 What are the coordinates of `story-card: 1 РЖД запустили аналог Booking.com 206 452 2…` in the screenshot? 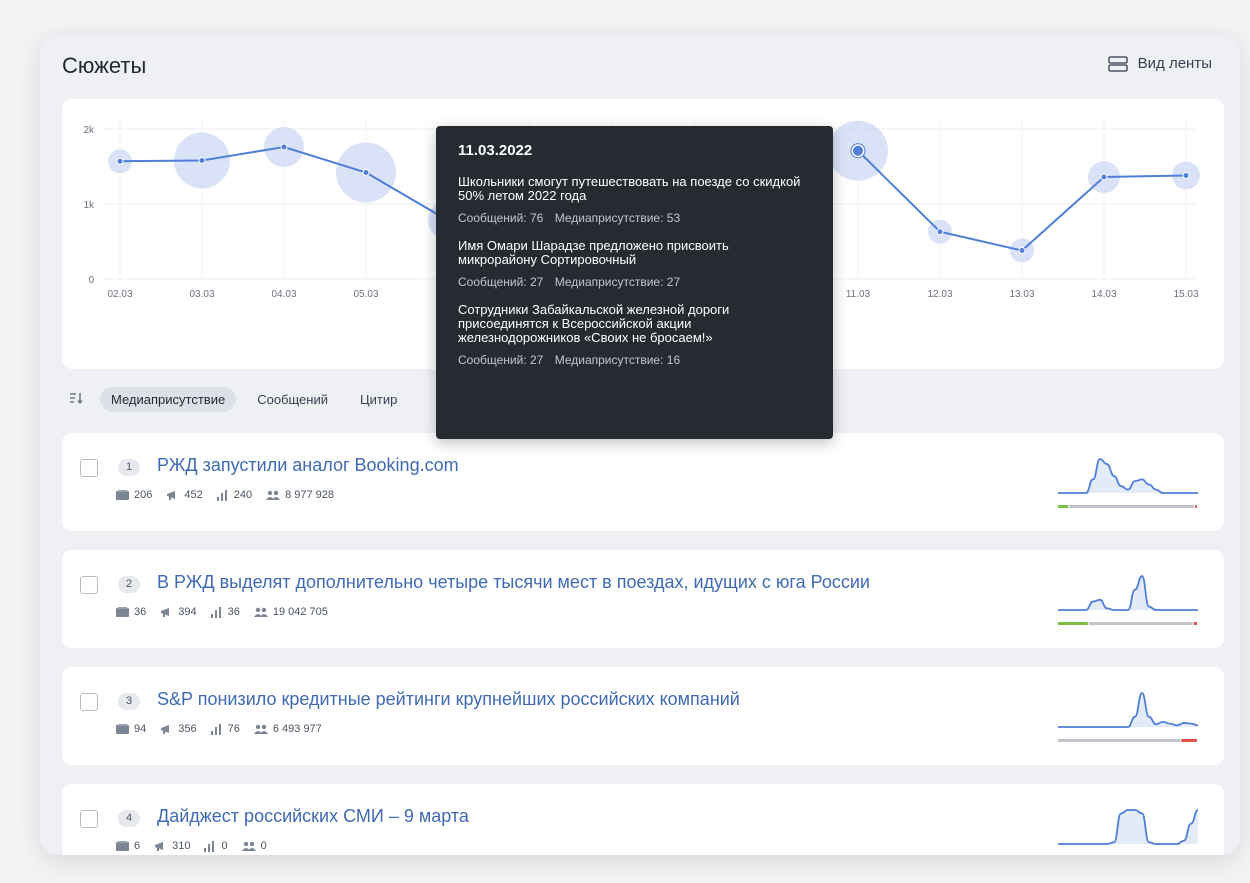 It's located at (643, 482).